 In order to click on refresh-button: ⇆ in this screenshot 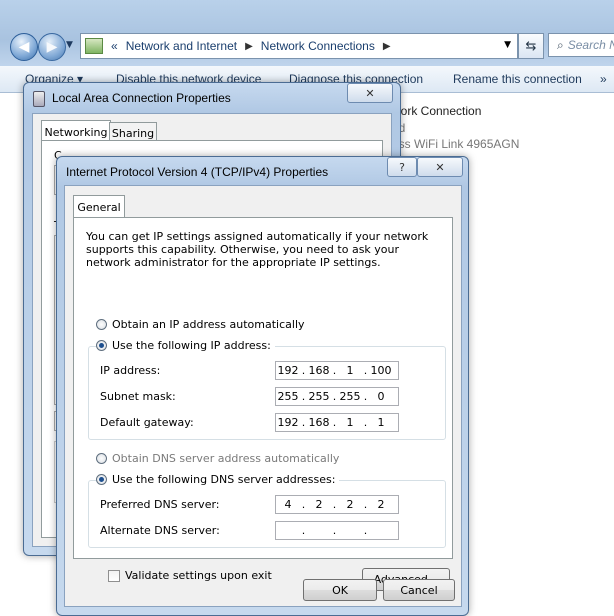, I will do `click(531, 46)`.